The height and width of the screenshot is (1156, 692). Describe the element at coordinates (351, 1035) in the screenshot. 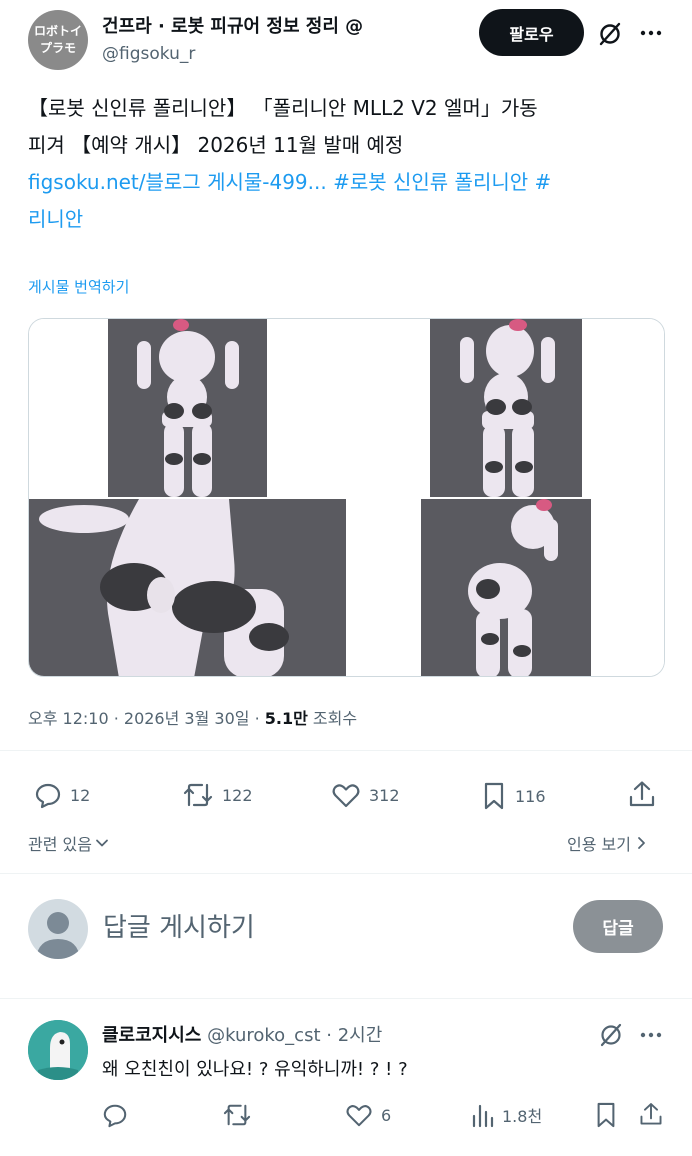

I see `reply-time: · 2시간` at that location.